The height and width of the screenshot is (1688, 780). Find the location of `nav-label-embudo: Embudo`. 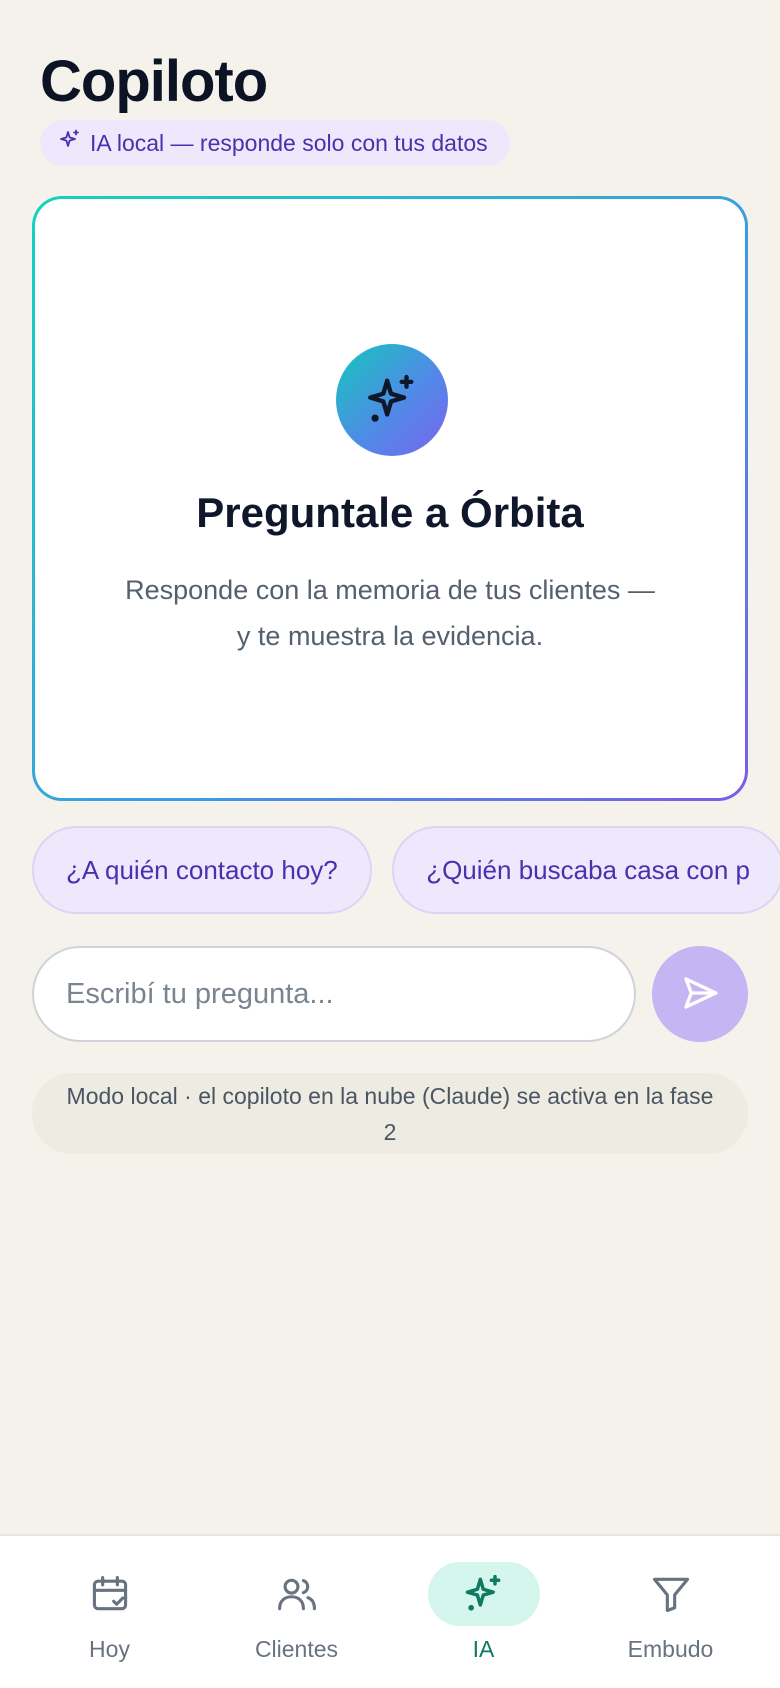

nav-label-embudo: Embudo is located at coordinates (670, 1649).